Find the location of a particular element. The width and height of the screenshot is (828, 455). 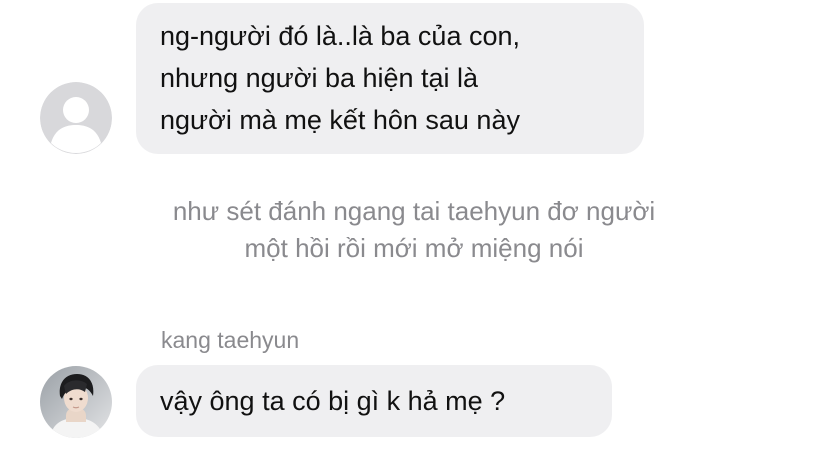

sender-name: kang taehyun is located at coordinates (230, 340).